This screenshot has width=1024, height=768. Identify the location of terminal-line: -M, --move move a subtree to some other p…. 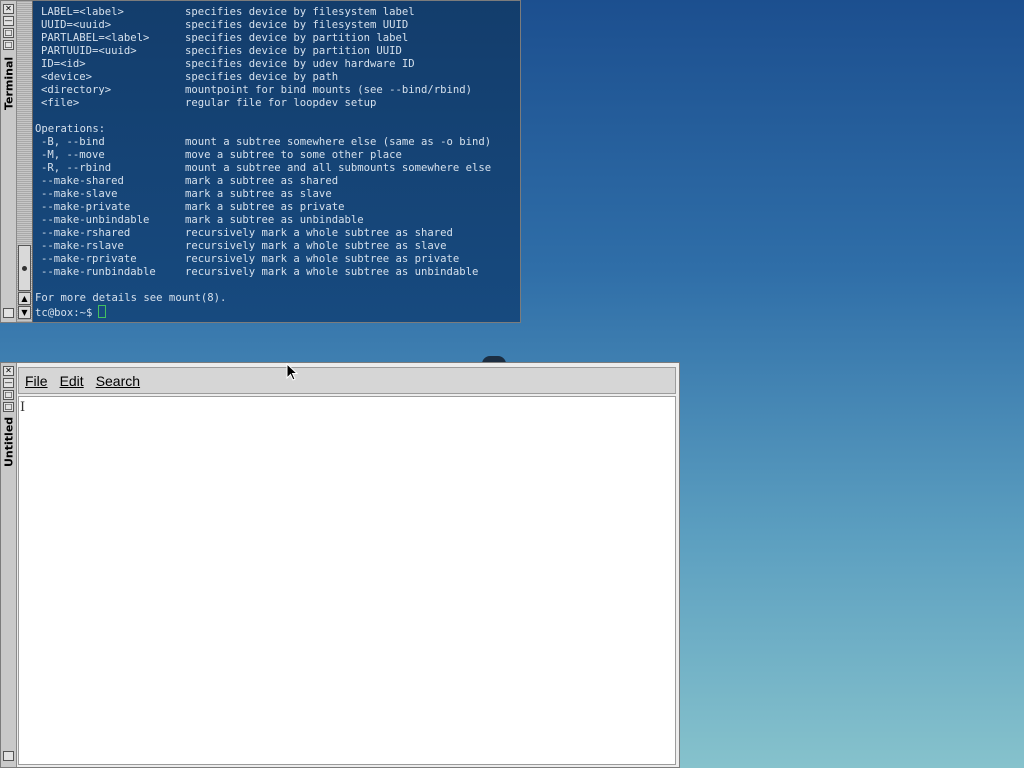
(276, 155).